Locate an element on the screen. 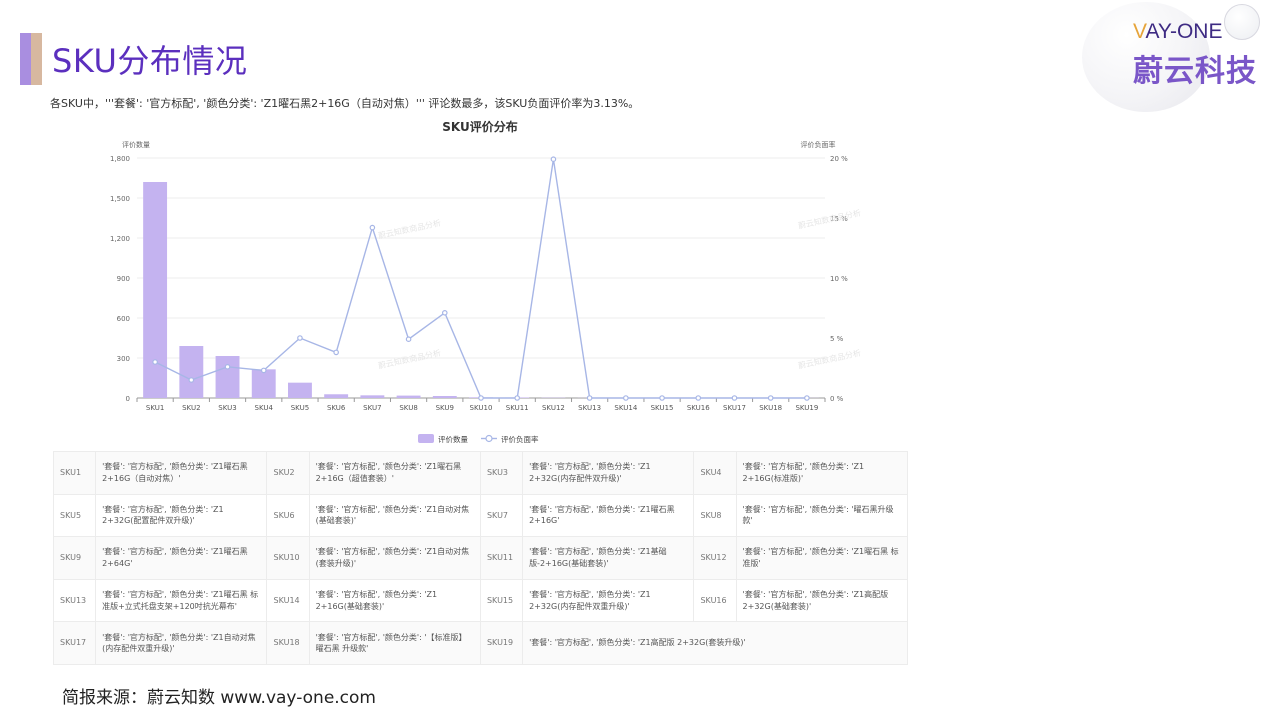 This screenshot has height=720, width=1280. sku-id-cell: SKU9 is located at coordinates (74, 558).